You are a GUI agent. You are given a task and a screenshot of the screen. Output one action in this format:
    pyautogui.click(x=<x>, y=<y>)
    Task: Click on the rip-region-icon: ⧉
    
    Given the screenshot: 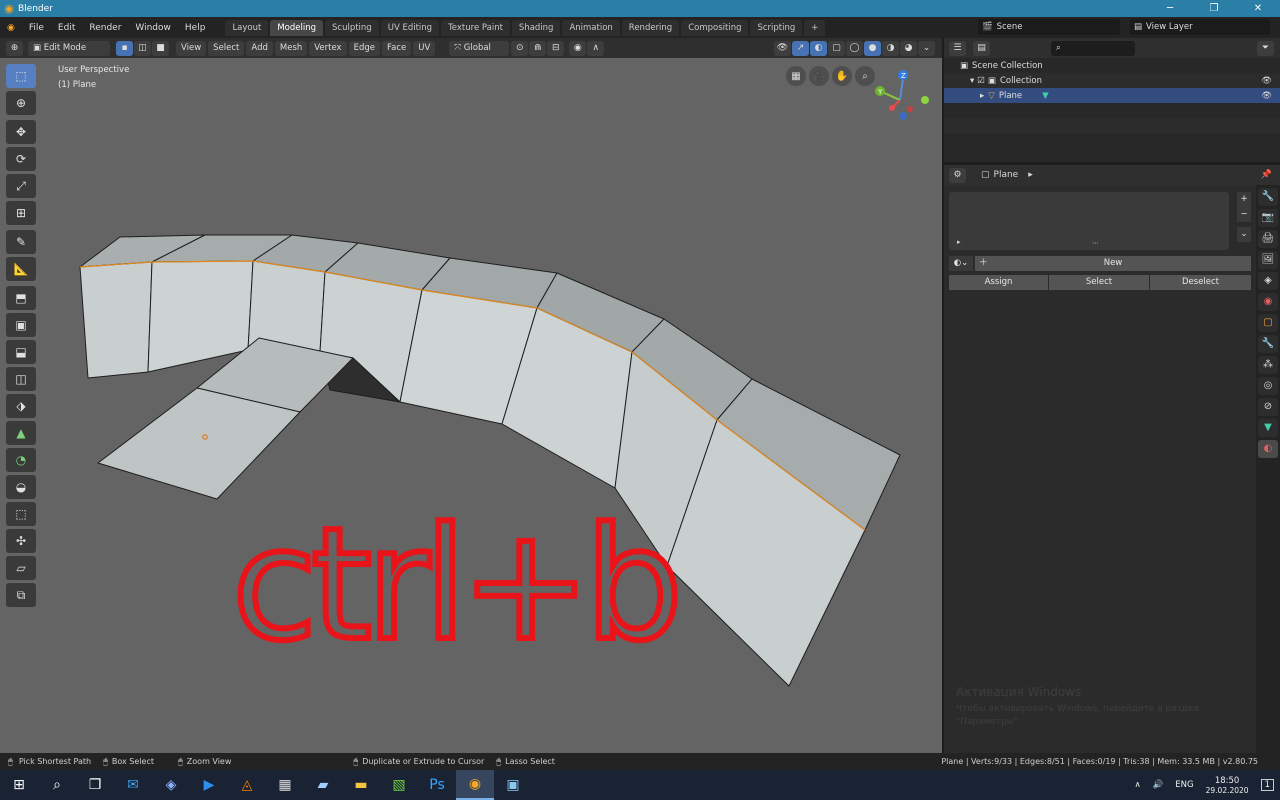 What is the action you would take?
    pyautogui.click(x=21, y=595)
    